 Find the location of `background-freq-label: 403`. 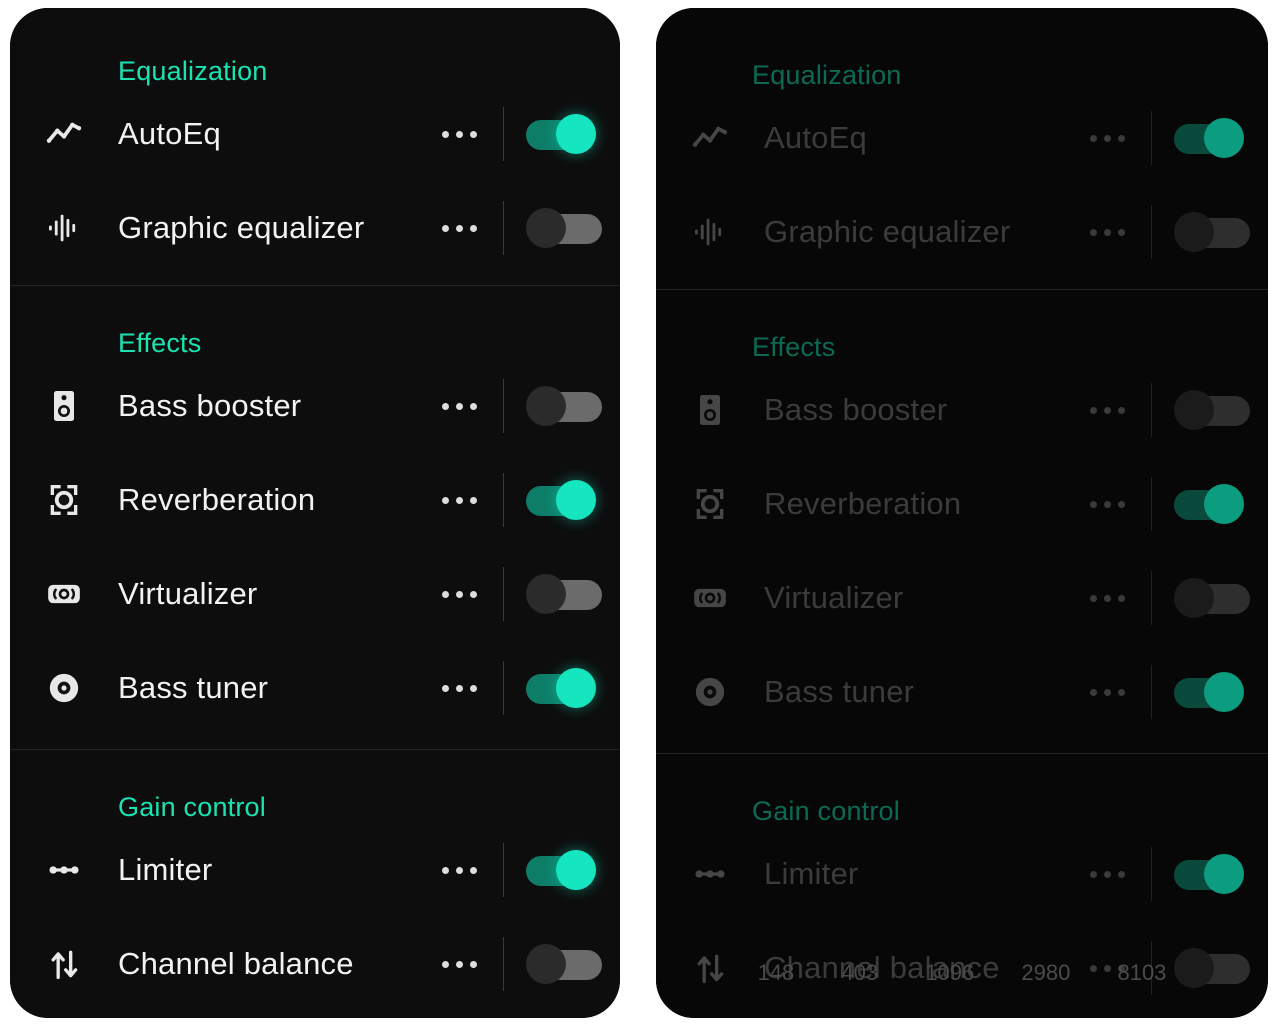

background-freq-label: 403 is located at coordinates (860, 972).